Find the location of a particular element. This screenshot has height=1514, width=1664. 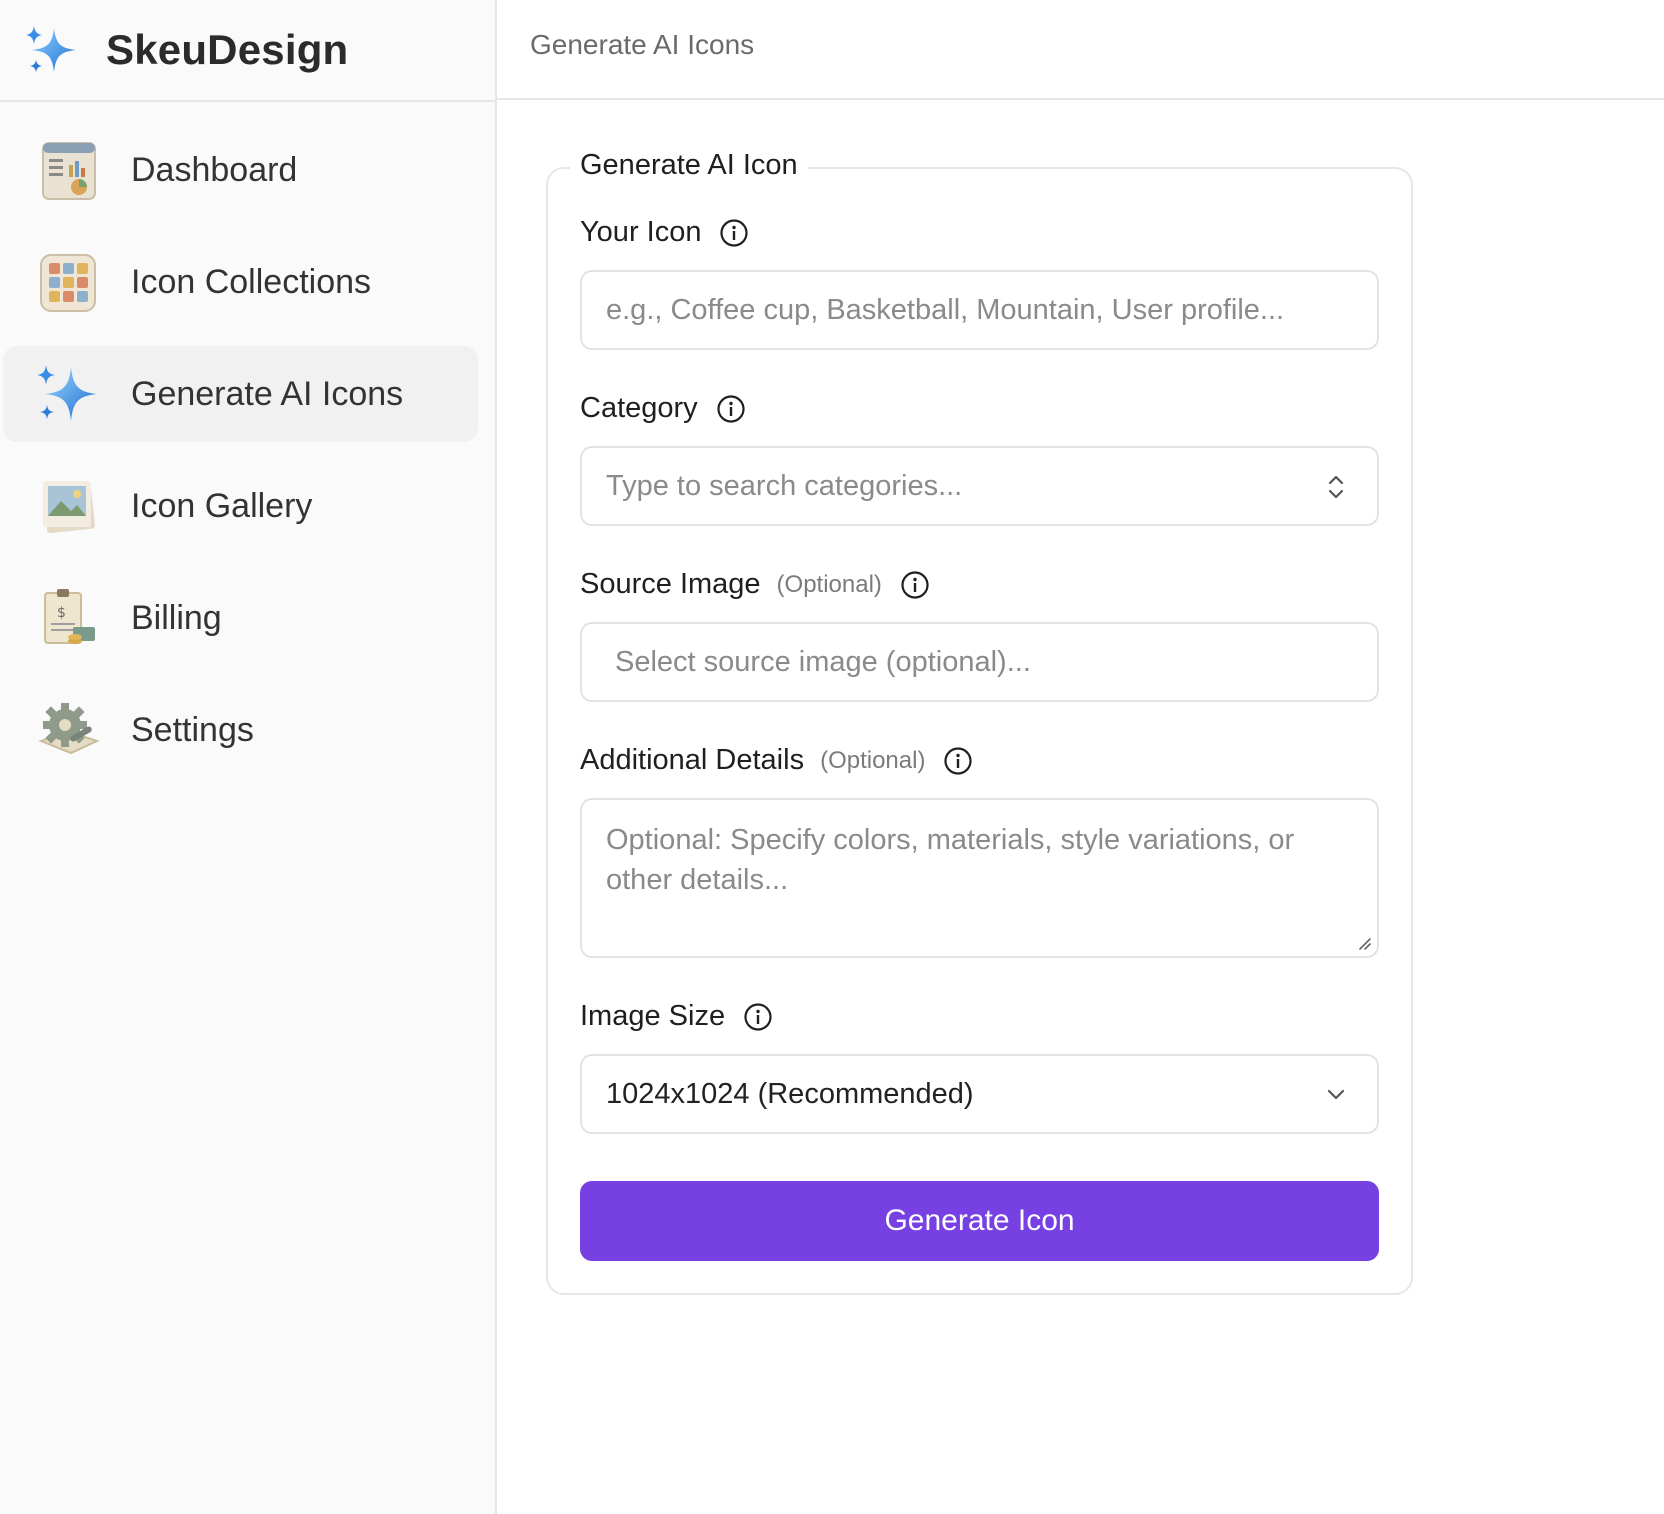

brand: SkeuDesign is located at coordinates (247, 51).